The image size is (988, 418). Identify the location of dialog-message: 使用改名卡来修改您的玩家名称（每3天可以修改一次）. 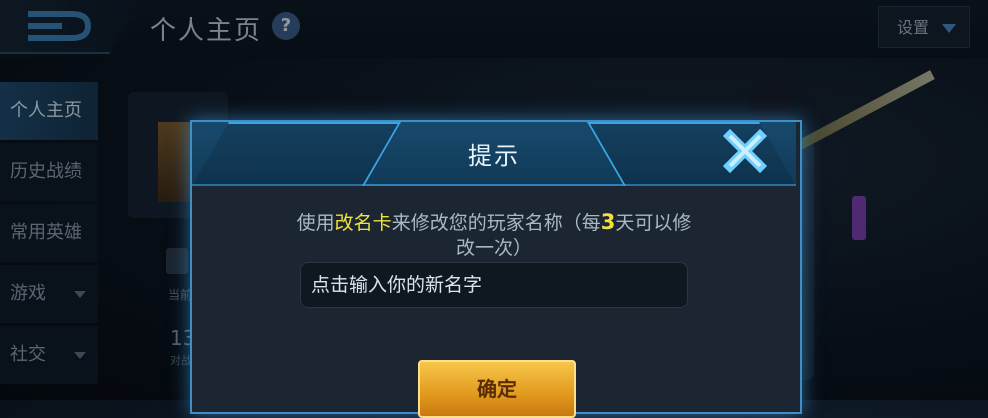
(494, 235).